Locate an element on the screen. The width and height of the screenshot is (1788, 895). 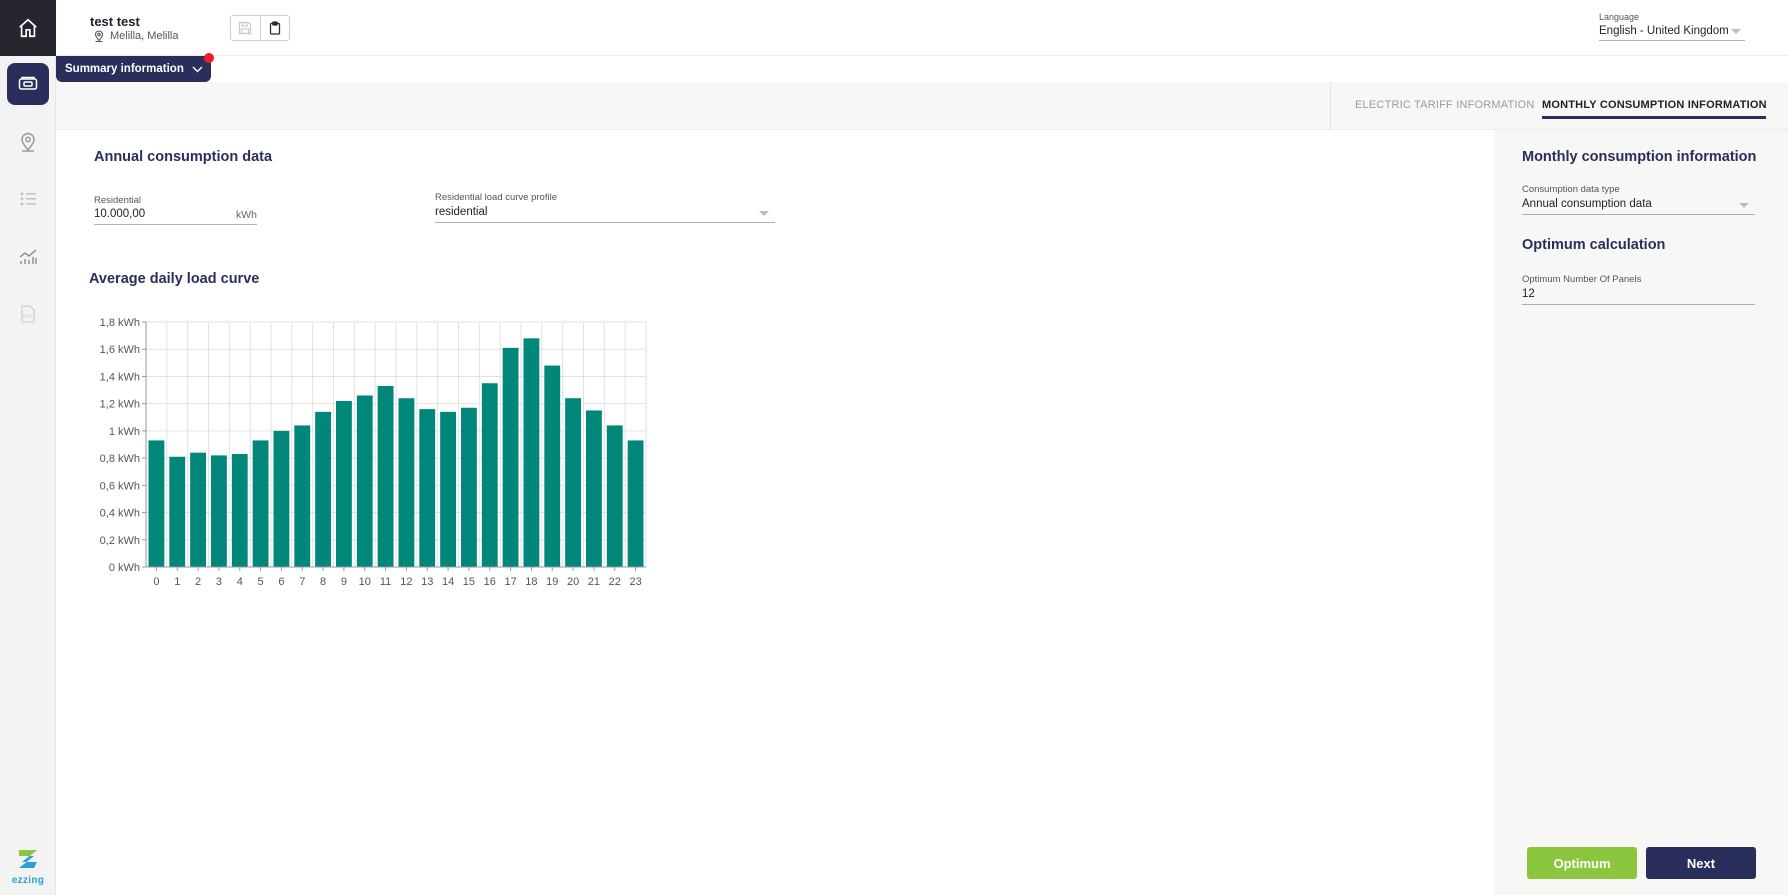
ezzing-logo-icon is located at coordinates (28, 859).